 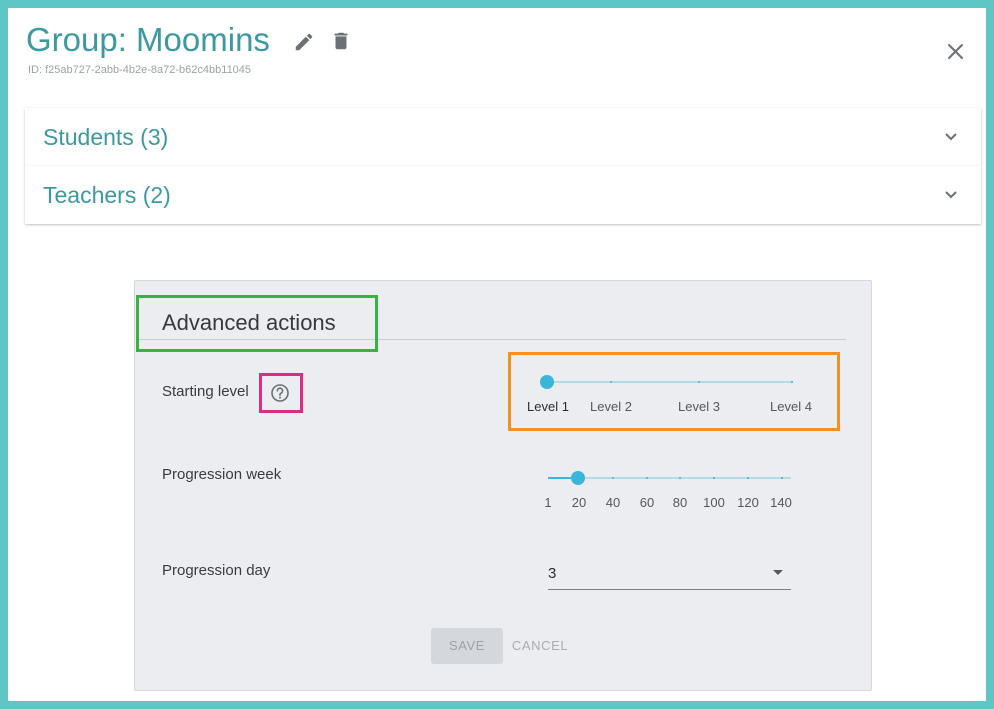 I want to click on teachers-section-label: Teachers (2), so click(x=107, y=195).